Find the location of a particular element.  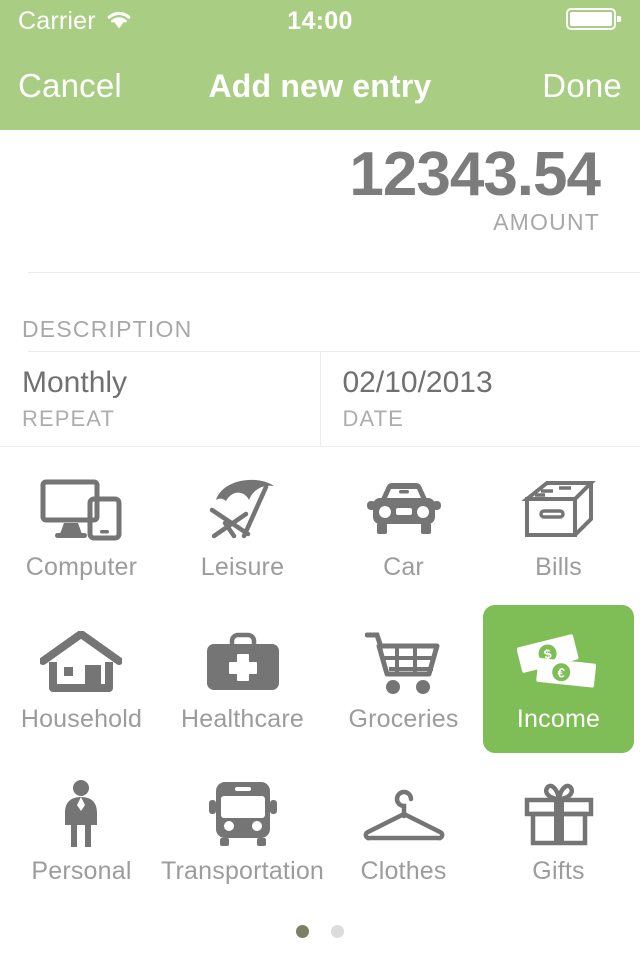

hanger-icon is located at coordinates (404, 814).